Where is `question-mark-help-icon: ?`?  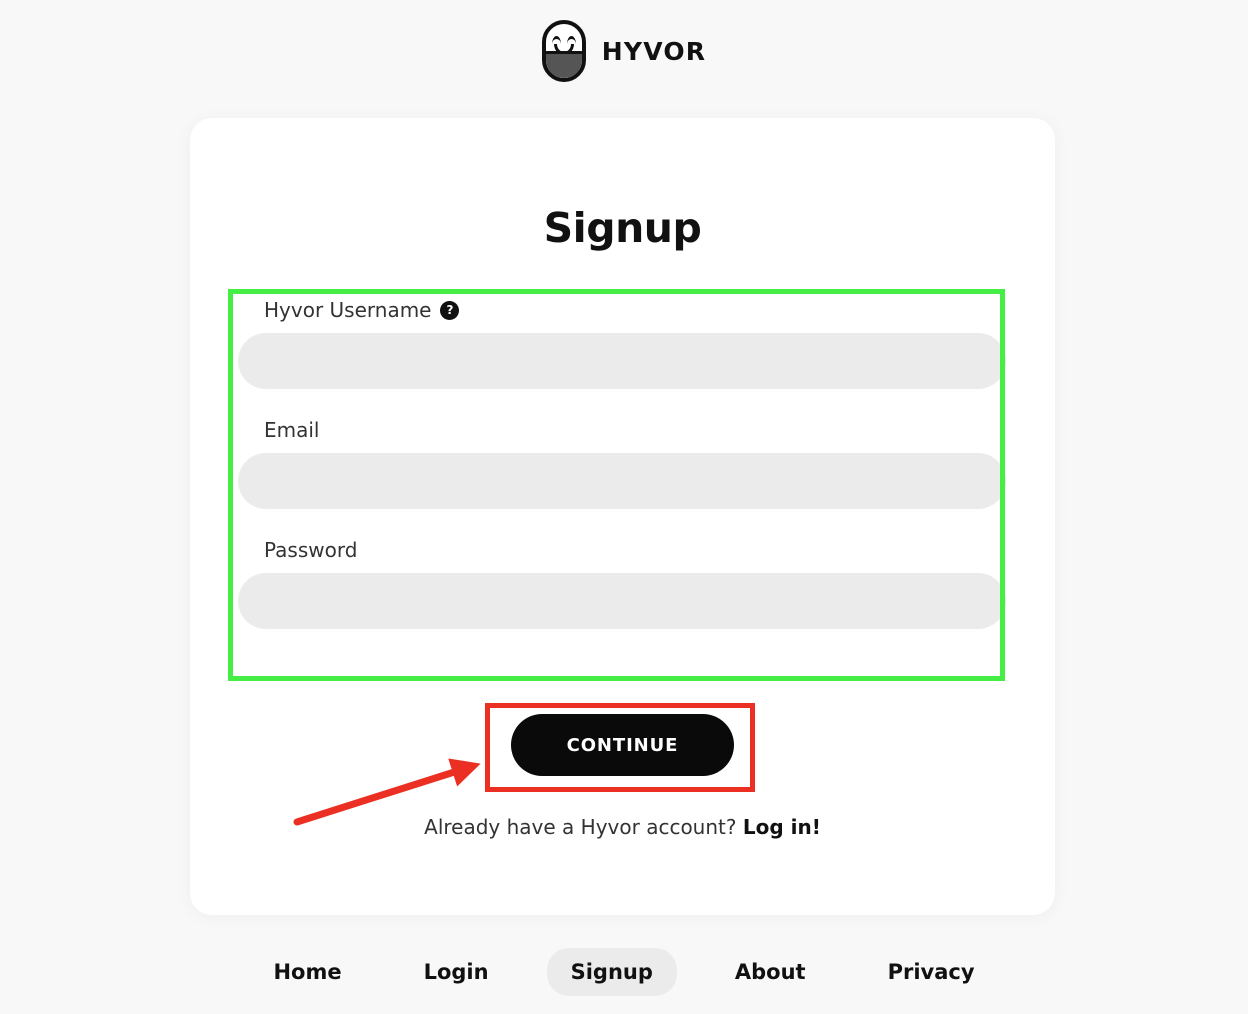 question-mark-help-icon: ? is located at coordinates (450, 310).